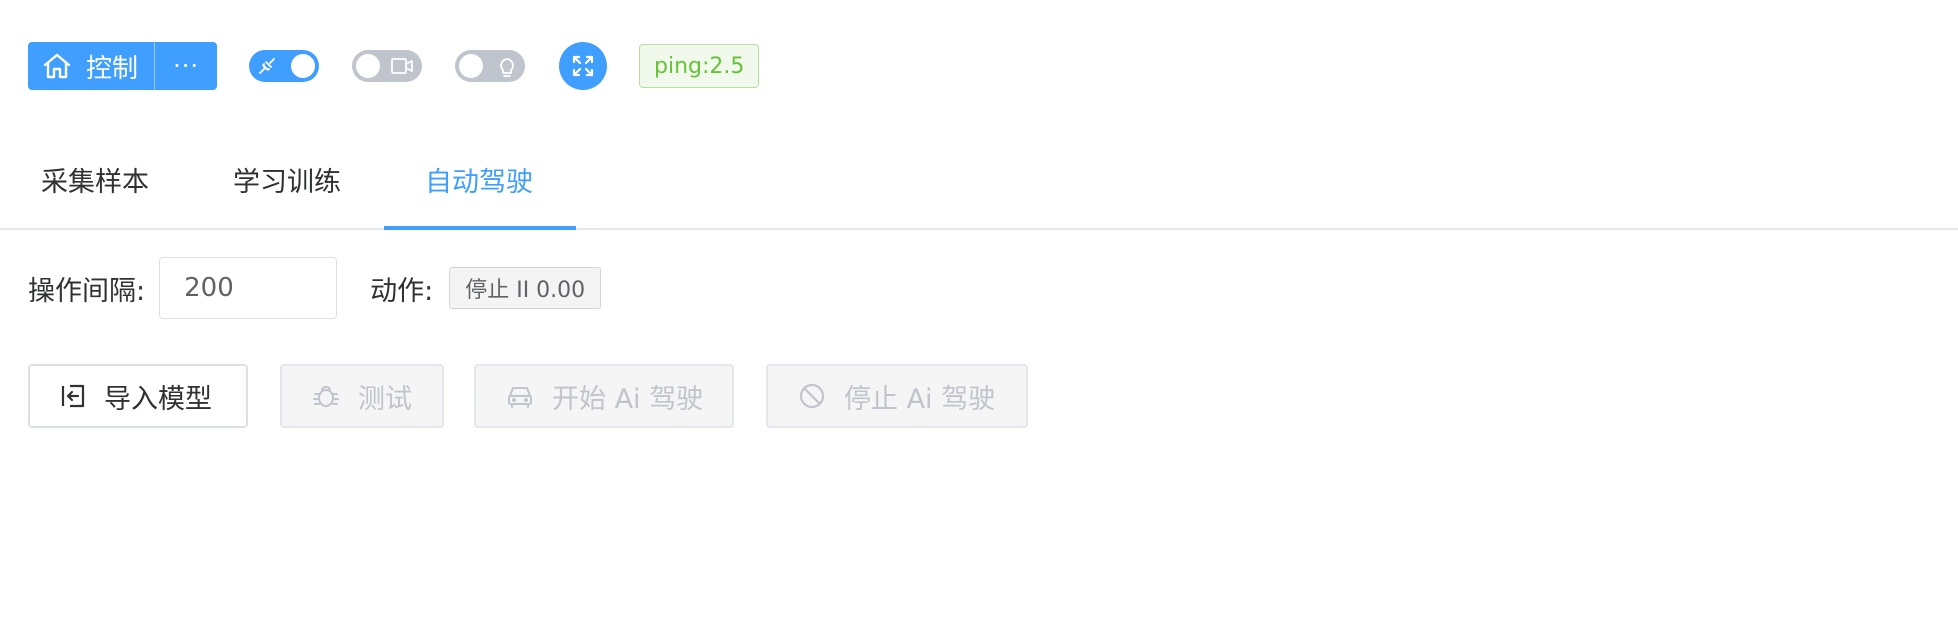 This screenshot has height=620, width=1958. Describe the element at coordinates (812, 396) in the screenshot. I see `ban-icon` at that location.